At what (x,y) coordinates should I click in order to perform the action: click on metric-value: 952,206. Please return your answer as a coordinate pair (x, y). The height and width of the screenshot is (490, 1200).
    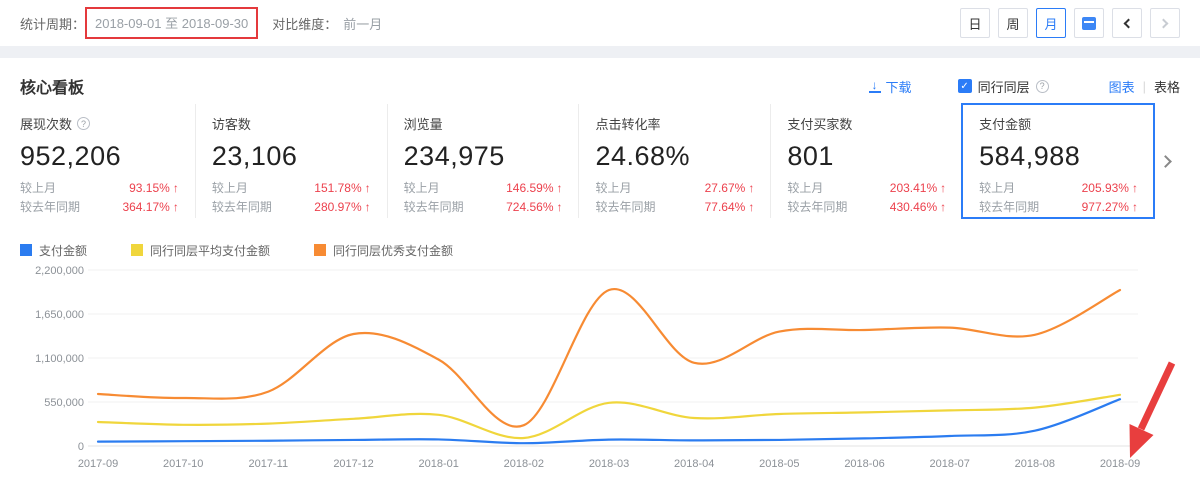
    Looking at the image, I should click on (71, 156).